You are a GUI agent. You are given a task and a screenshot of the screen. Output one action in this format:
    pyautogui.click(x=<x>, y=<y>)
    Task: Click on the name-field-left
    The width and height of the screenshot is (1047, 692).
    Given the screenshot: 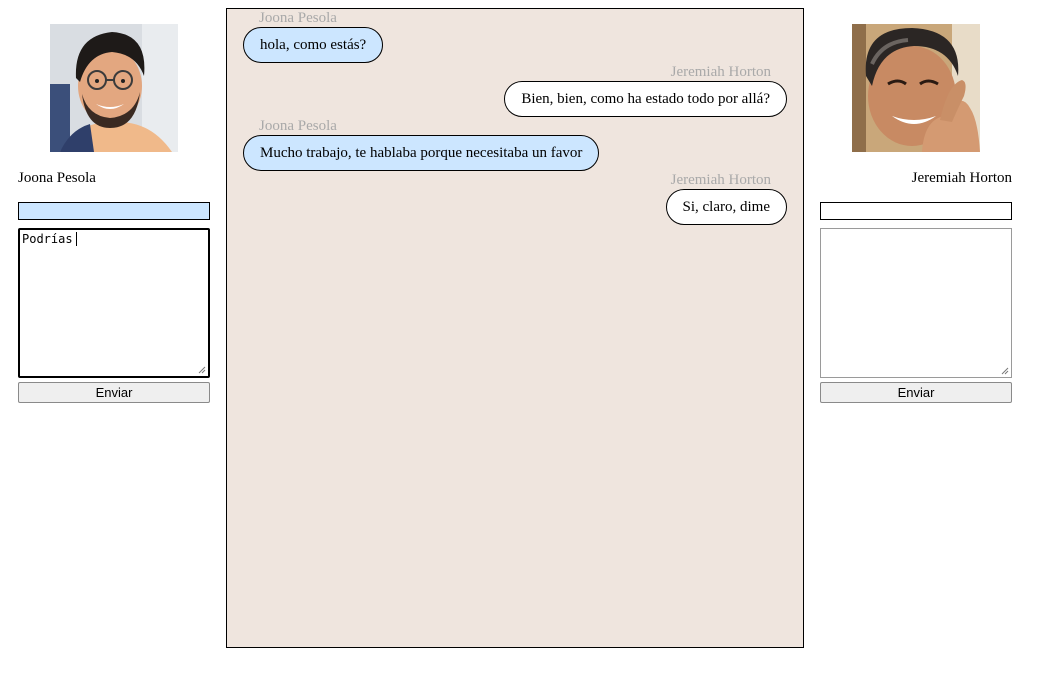 What is the action you would take?
    pyautogui.click(x=114, y=211)
    